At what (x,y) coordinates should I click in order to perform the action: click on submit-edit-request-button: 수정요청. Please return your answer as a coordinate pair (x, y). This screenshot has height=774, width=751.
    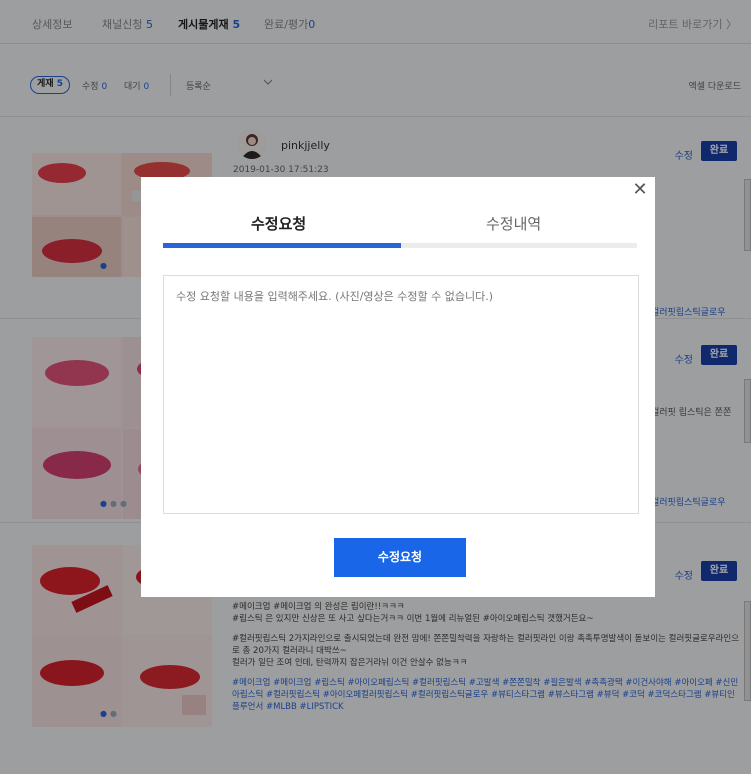
    Looking at the image, I should click on (400, 557).